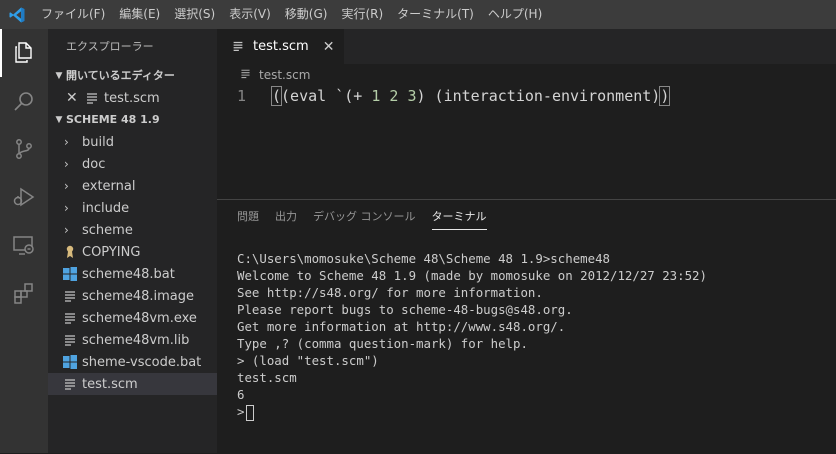 This screenshot has width=836, height=454. Describe the element at coordinates (459, 217) in the screenshot. I see `tab-terminal: ターミナル` at that location.